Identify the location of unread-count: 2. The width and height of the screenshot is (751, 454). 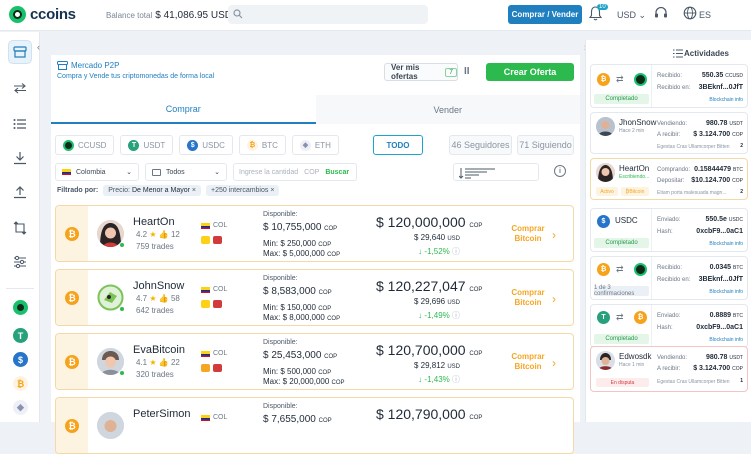
(741, 192).